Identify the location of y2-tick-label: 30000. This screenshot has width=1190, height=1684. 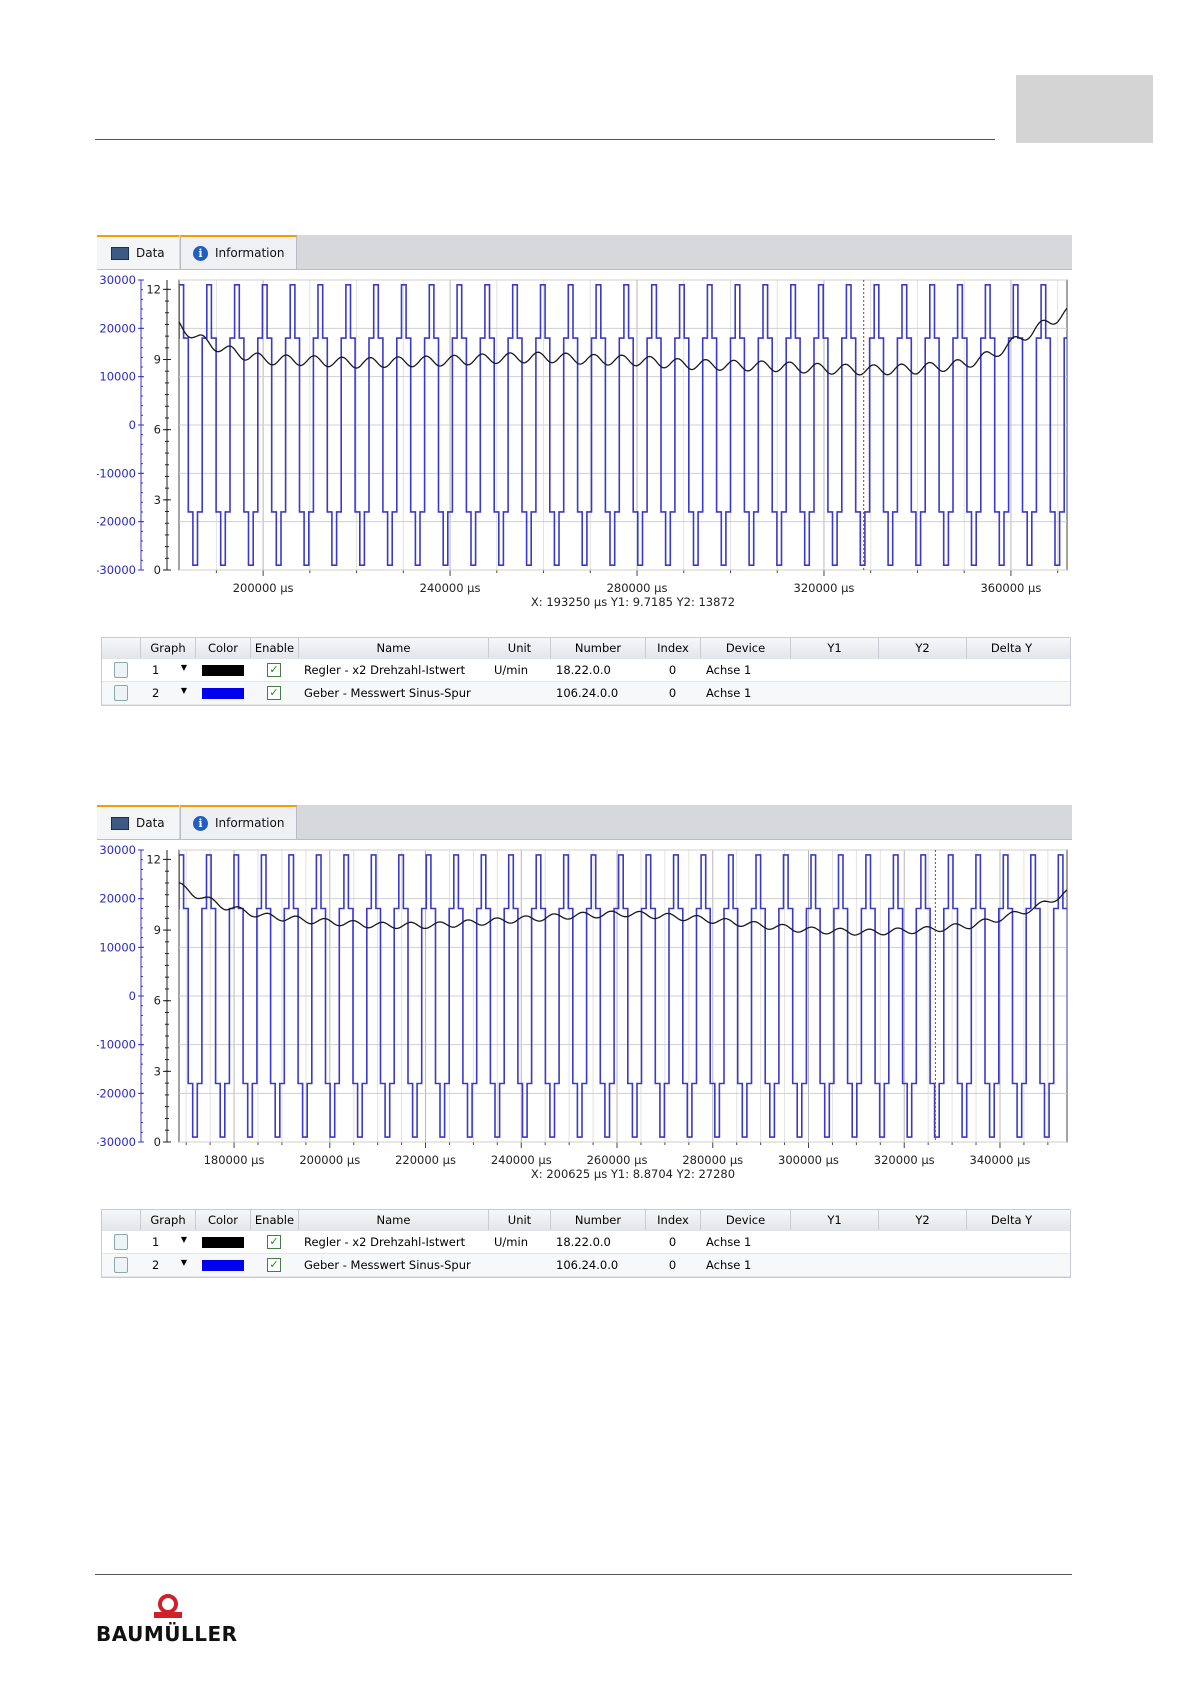
(117, 850).